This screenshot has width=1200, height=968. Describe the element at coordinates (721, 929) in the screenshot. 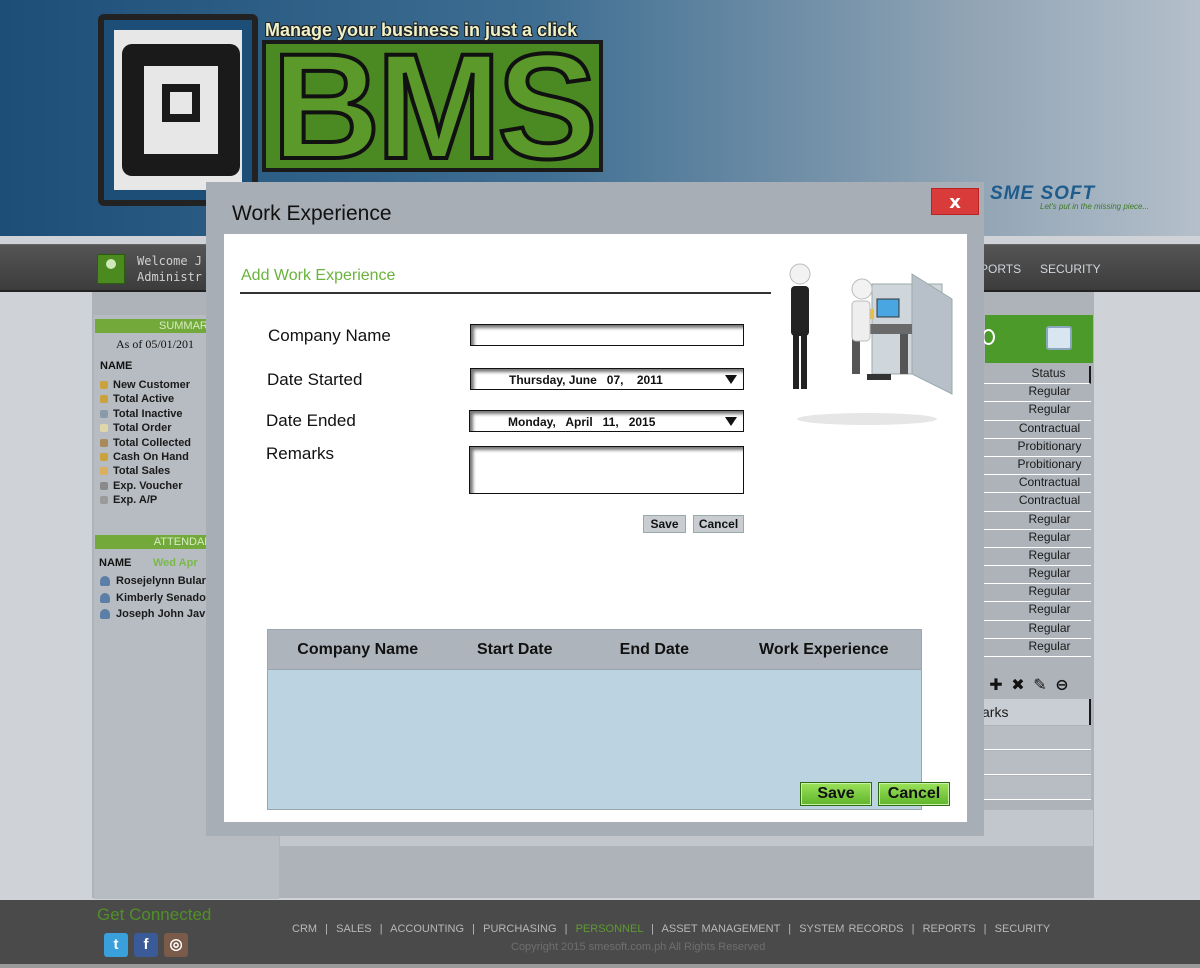

I see `footer-link-asset-management: ASSET MANAGEMENT` at that location.